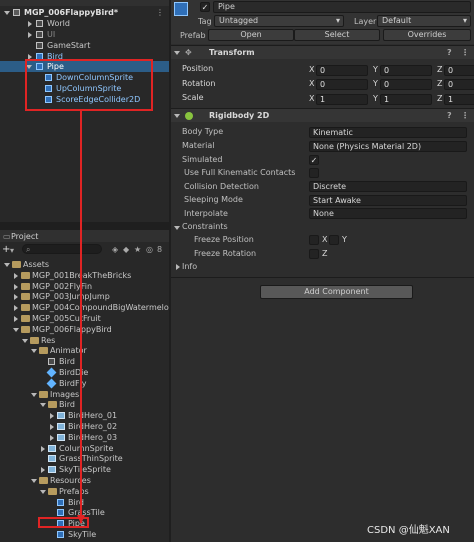 The height and width of the screenshot is (542, 474). I want to click on visibility-icon: ◎, so click(149, 249).